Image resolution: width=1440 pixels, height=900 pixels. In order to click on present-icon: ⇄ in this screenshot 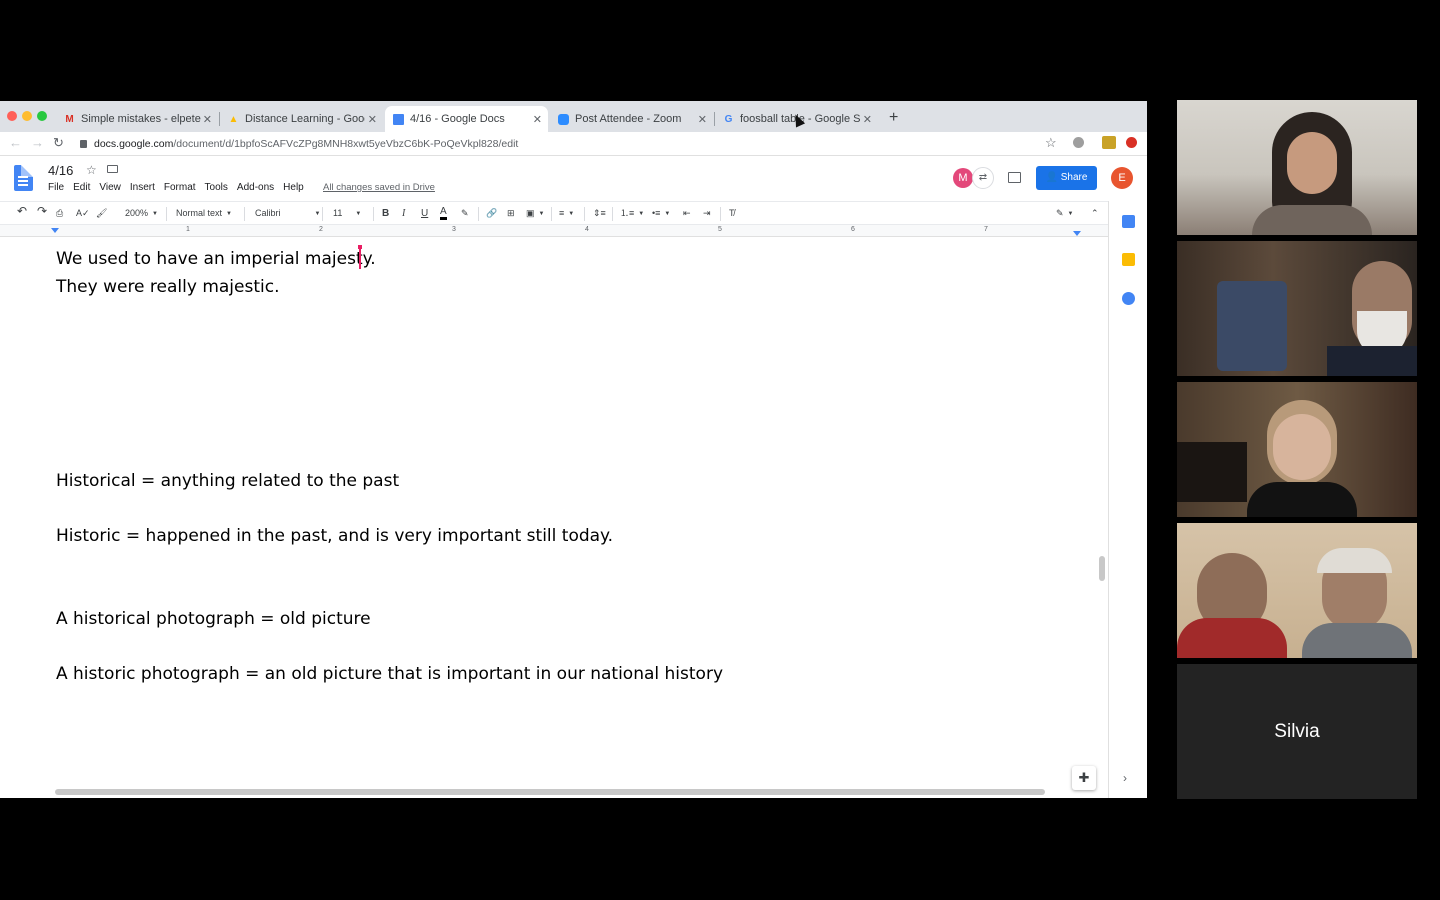, I will do `click(983, 178)`.